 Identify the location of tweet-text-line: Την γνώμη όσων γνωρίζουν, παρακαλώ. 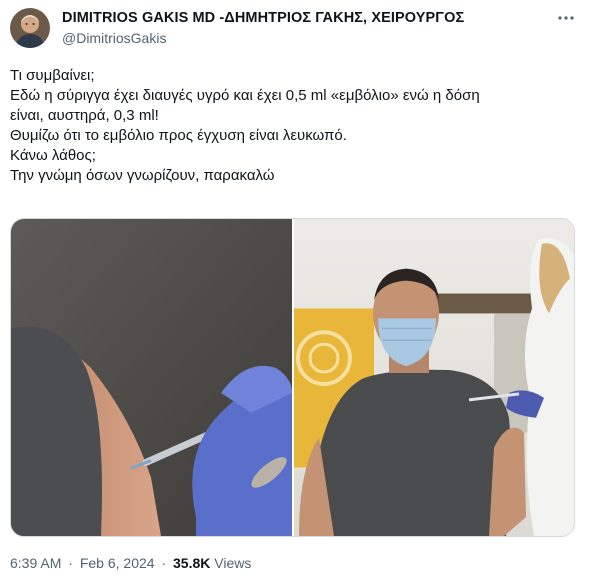
(142, 175).